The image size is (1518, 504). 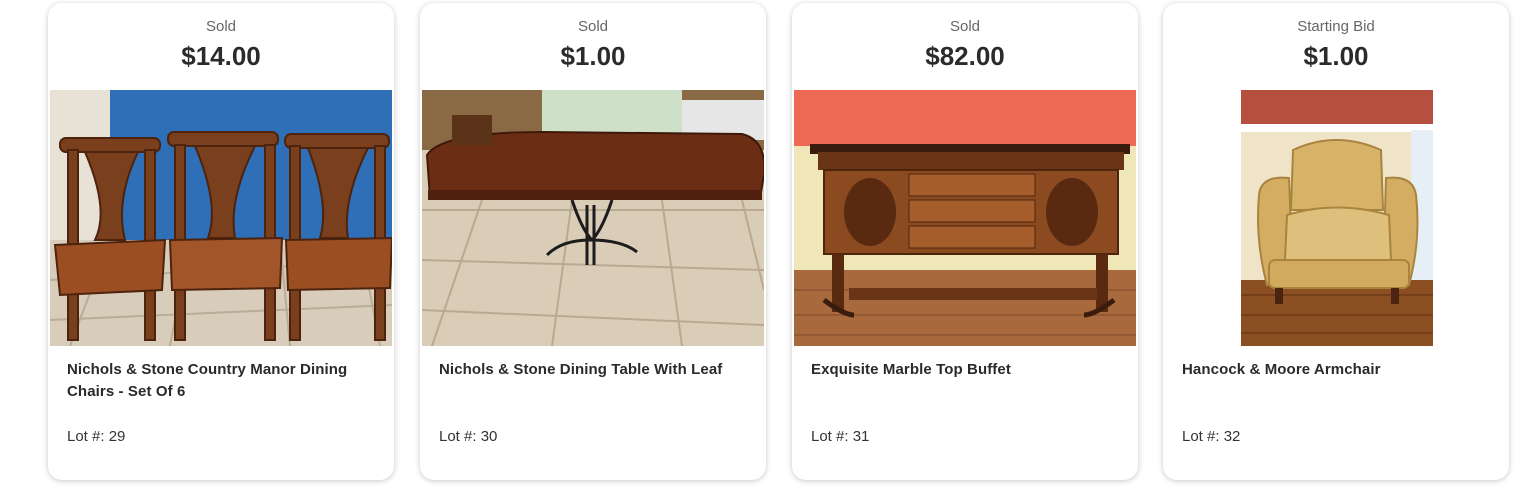 I want to click on lot-number: Lot #: 30, so click(x=468, y=436).